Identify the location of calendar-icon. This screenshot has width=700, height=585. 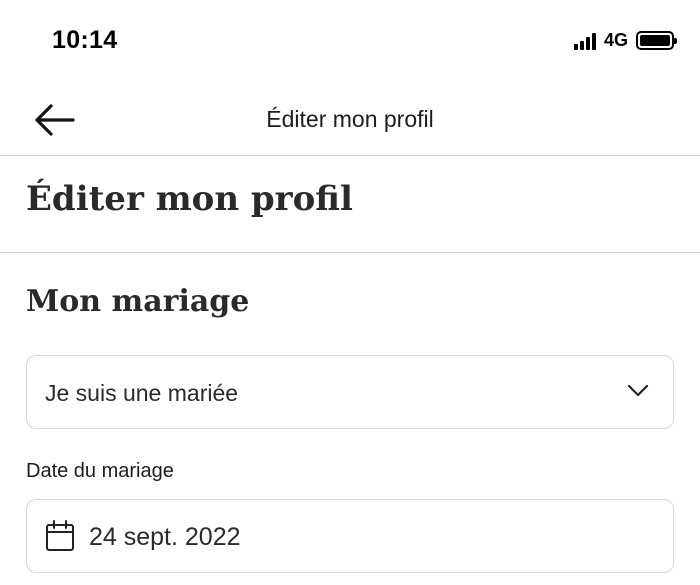
(60, 535).